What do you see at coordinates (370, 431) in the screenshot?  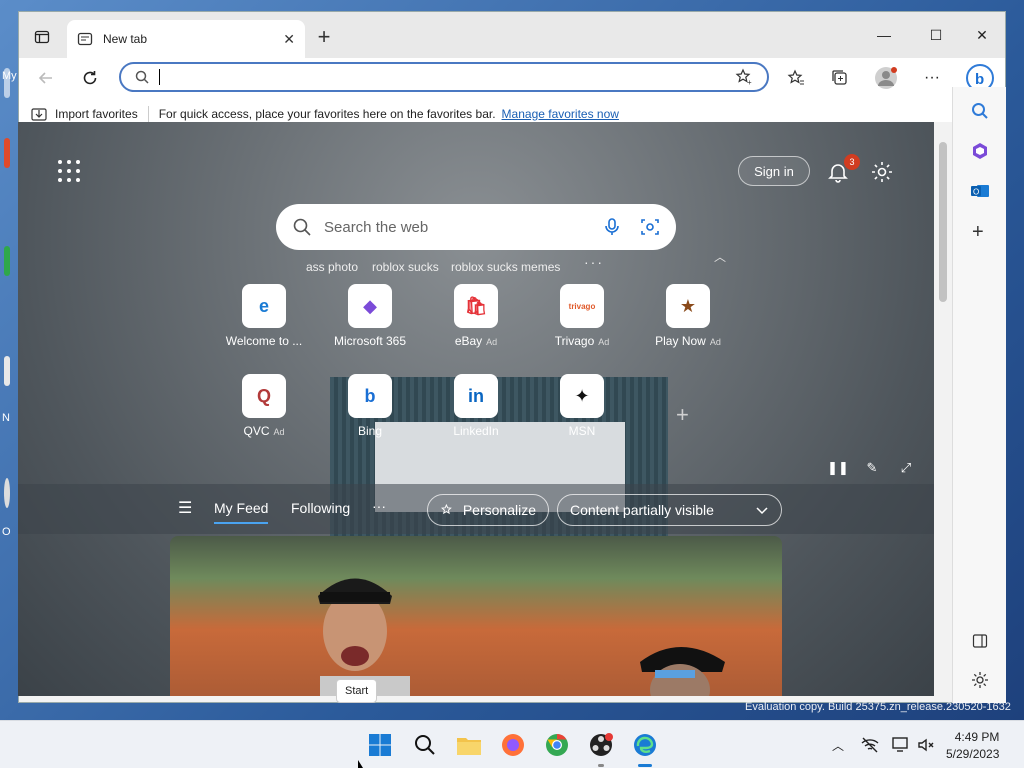 I see `quick-link-label: Bing` at bounding box center [370, 431].